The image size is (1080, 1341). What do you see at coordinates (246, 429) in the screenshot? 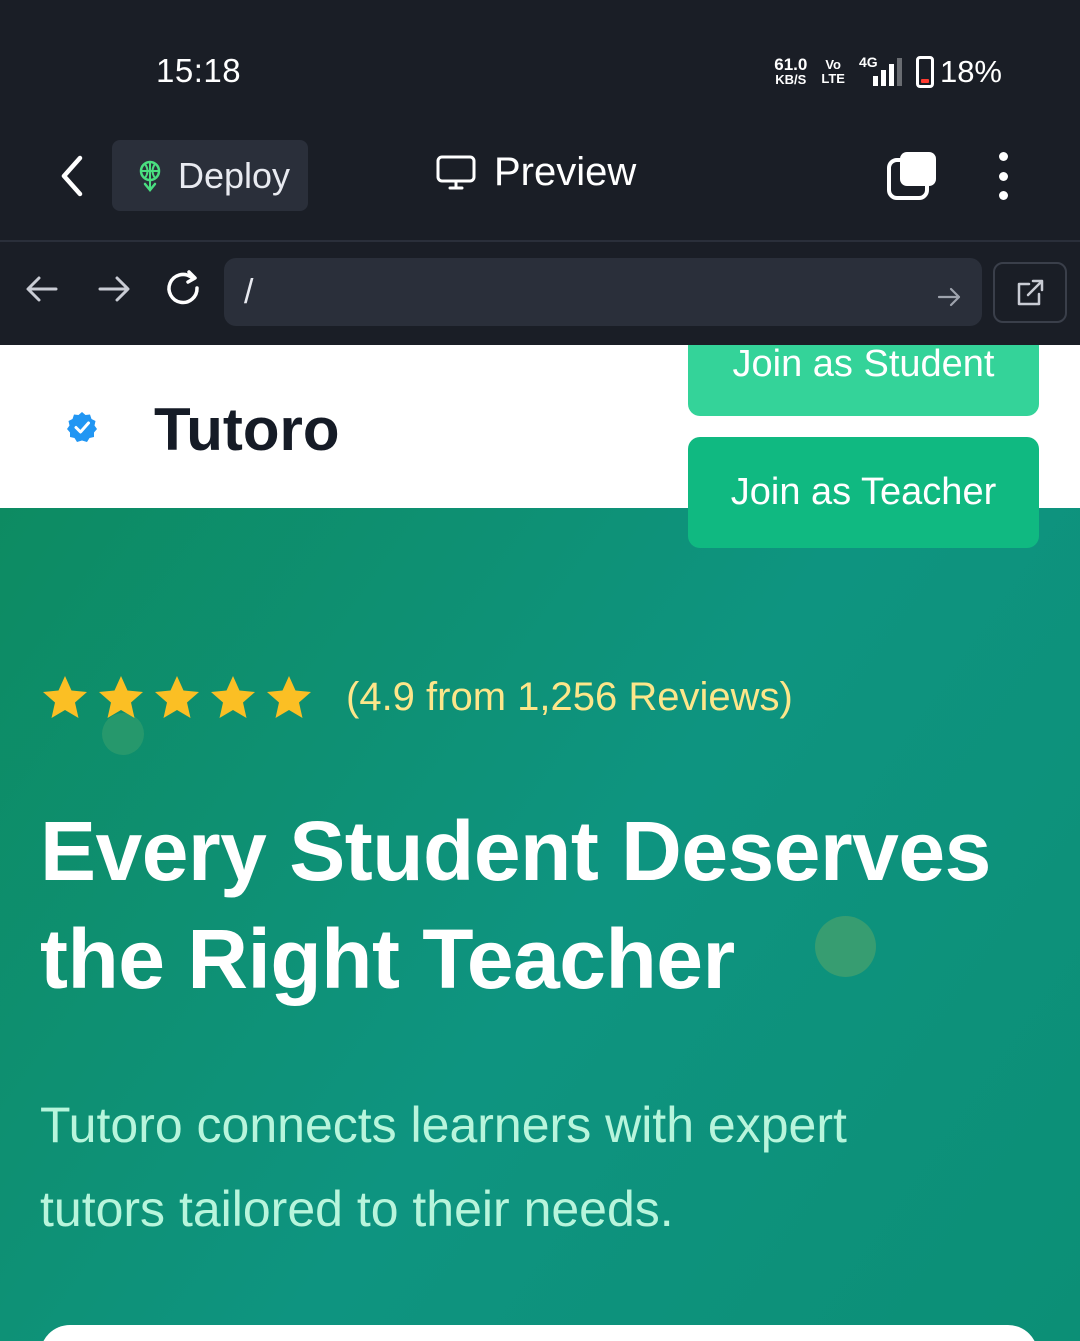
I see `site-logo-text: Tutoro` at bounding box center [246, 429].